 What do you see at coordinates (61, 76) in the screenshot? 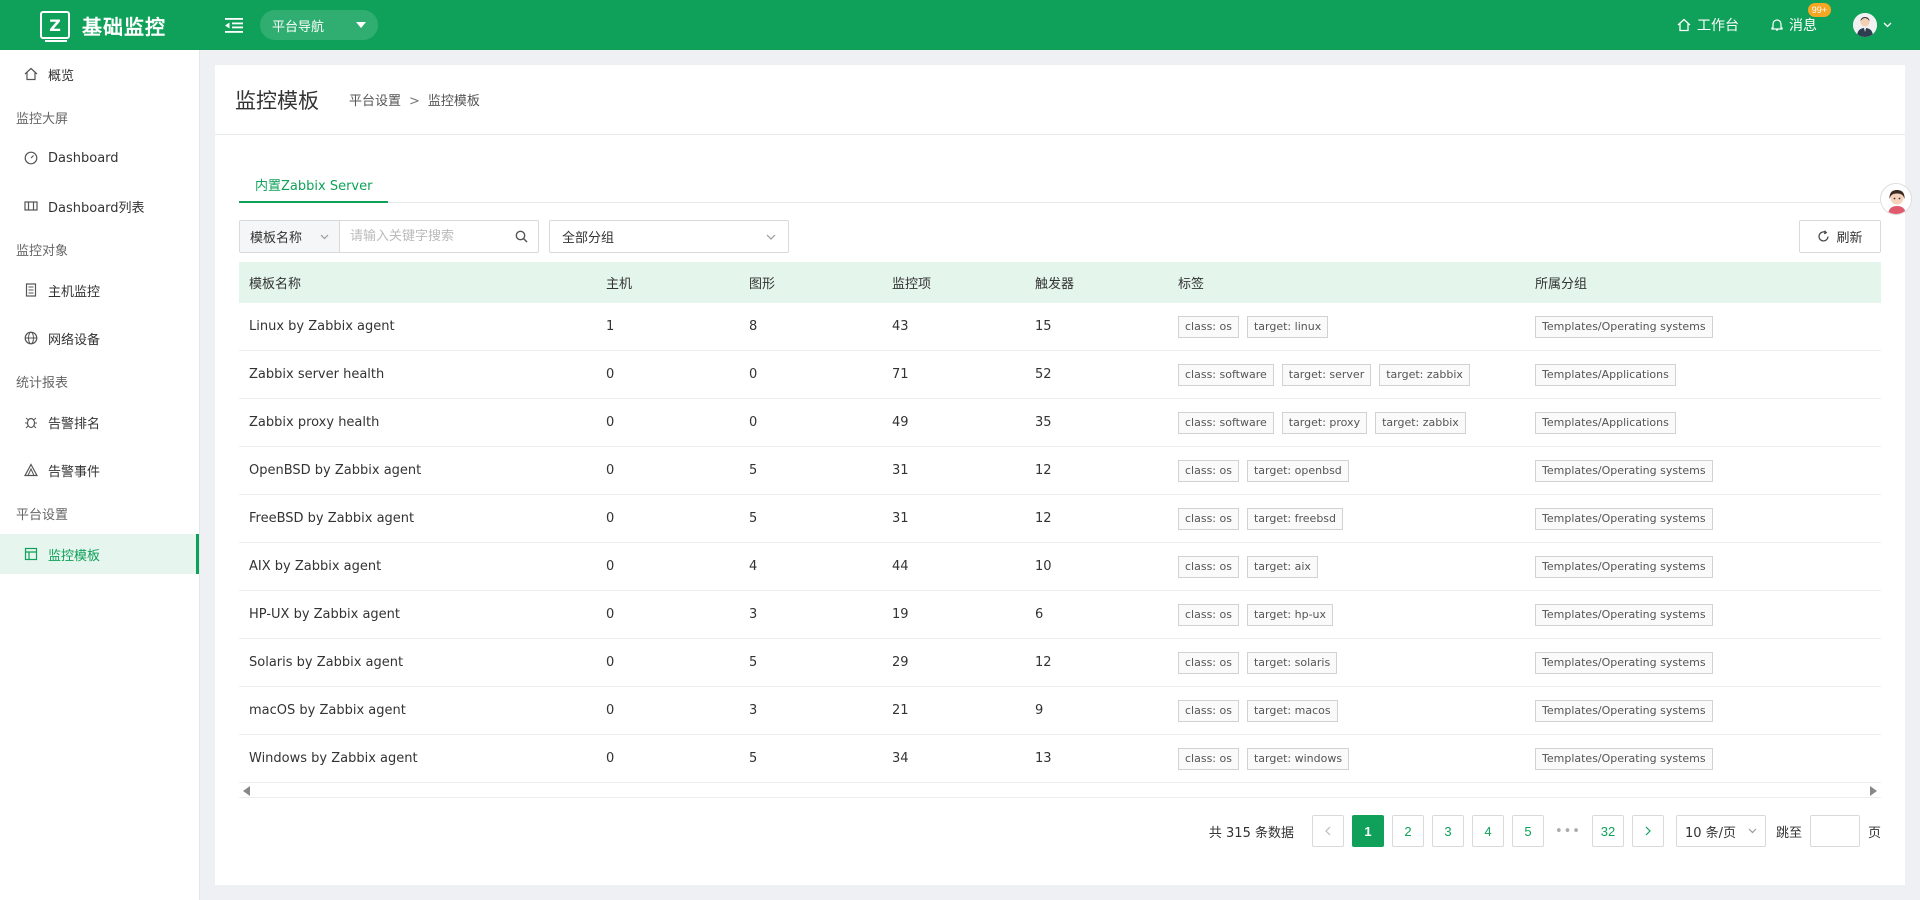
I see `sidebar-item-label: 概览` at bounding box center [61, 76].